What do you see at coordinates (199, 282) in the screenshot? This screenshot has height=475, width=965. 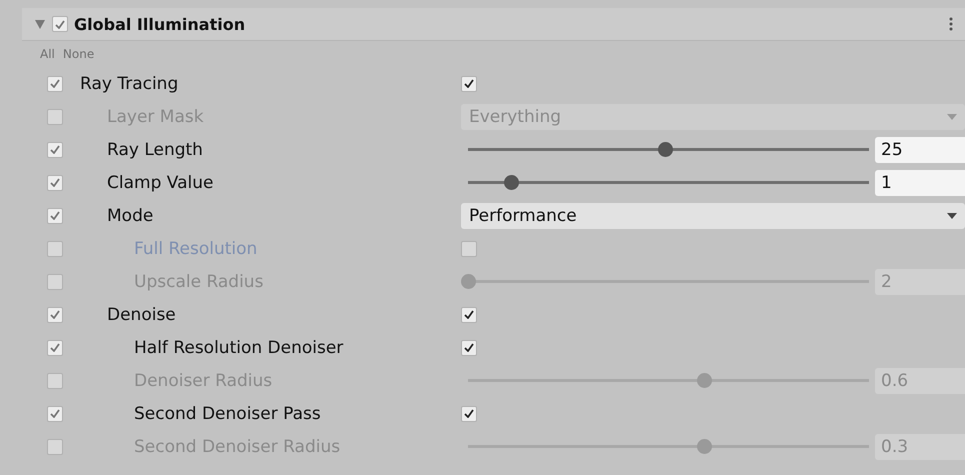 I see `setting-label: Upscale Radius` at bounding box center [199, 282].